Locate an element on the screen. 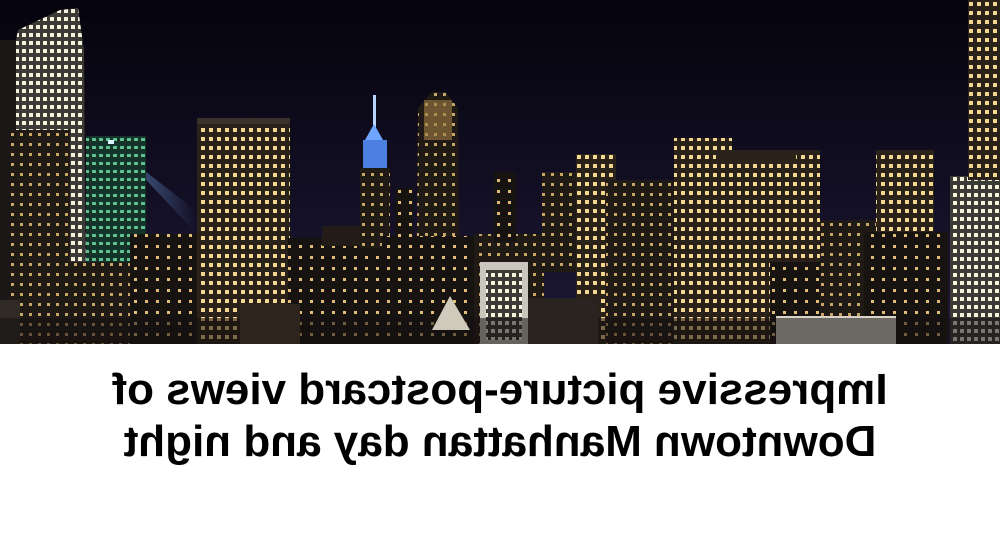  caption-line-1: Impressive picture-postcard views of is located at coordinates (500, 389).